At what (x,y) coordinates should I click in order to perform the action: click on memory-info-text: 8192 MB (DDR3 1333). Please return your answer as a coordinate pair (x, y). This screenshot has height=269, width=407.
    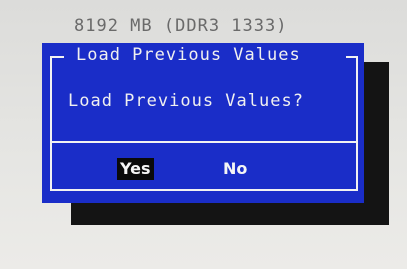
    Looking at the image, I should click on (181, 26).